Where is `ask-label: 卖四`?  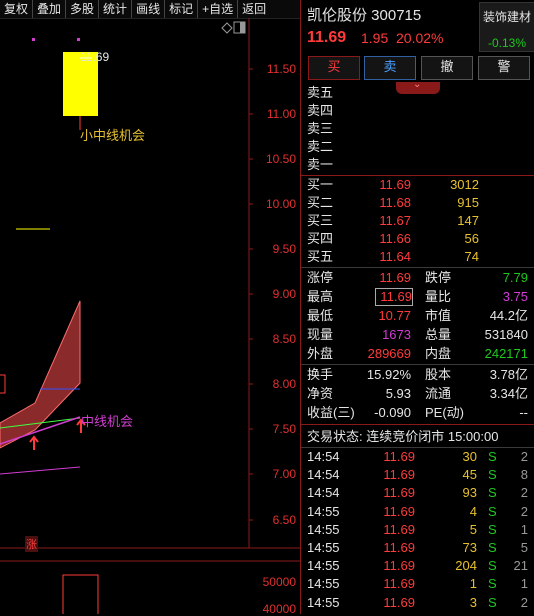
ask-label: 卖四 is located at coordinates (320, 110).